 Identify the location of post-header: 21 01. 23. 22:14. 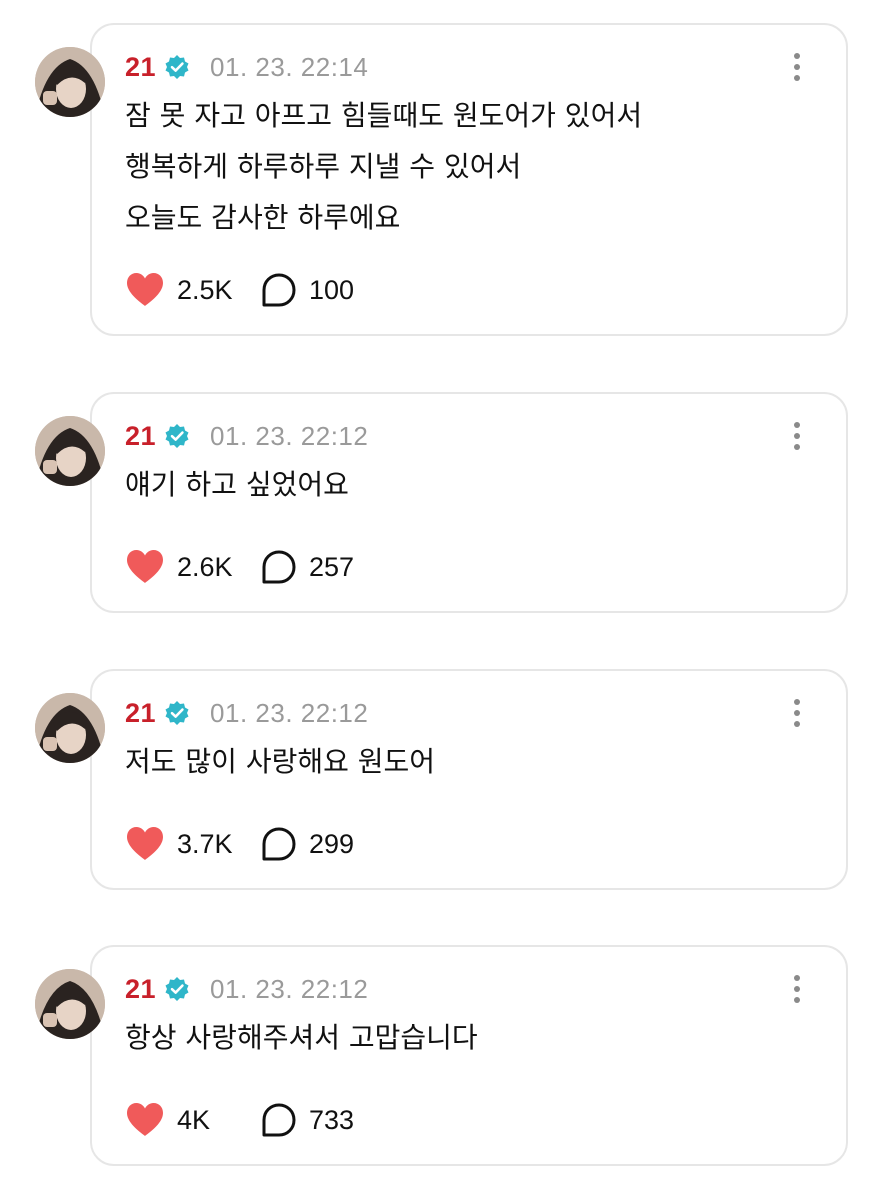
(246, 67).